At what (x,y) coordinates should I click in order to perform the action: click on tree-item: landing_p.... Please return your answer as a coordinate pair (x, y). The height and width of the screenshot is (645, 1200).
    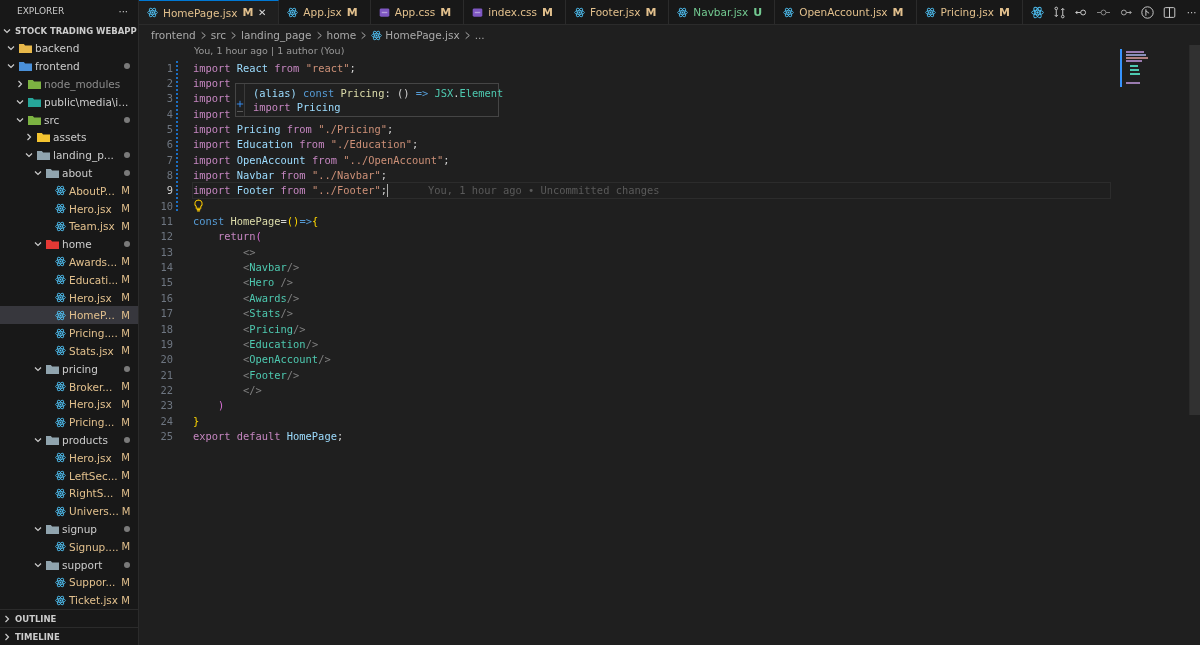
    Looking at the image, I should click on (69, 155).